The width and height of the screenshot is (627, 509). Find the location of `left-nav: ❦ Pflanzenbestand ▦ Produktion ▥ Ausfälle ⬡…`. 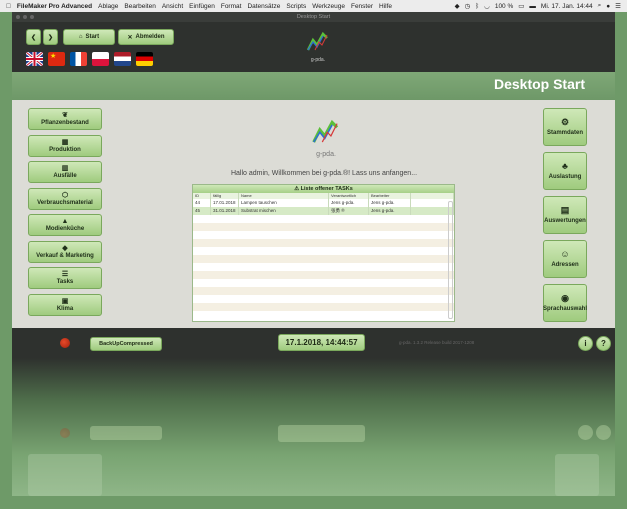

left-nav: ❦ Pflanzenbestand ▦ Produktion ▥ Ausfälle ⬡… is located at coordinates (65, 214).